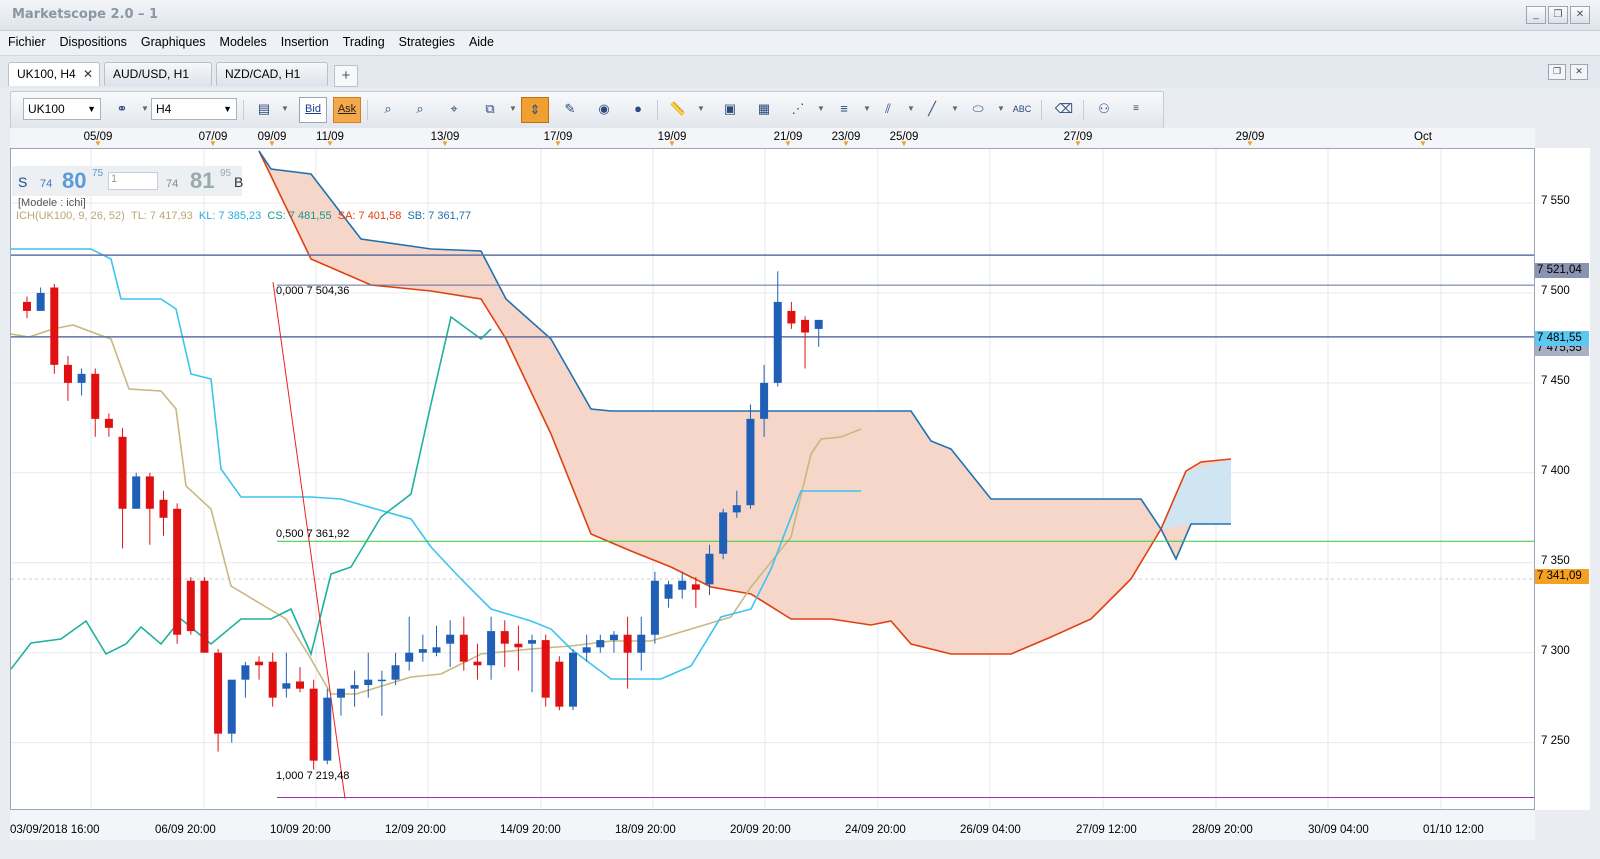 The height and width of the screenshot is (859, 1600). What do you see at coordinates (1558, 15) in the screenshot?
I see `restore-icon: ❐` at bounding box center [1558, 15].